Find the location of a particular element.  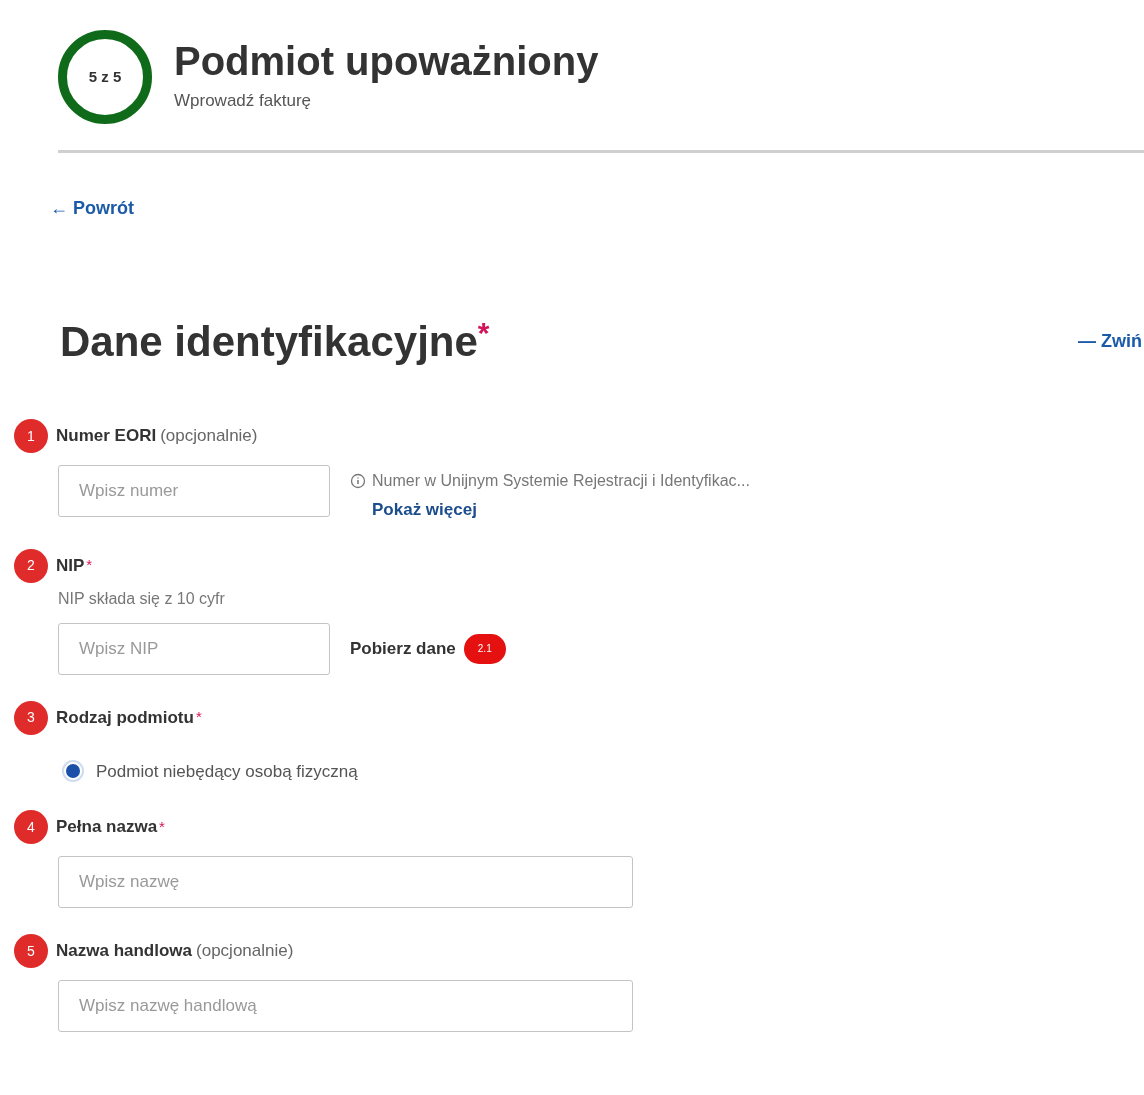

field-label: NIP is located at coordinates (70, 565).